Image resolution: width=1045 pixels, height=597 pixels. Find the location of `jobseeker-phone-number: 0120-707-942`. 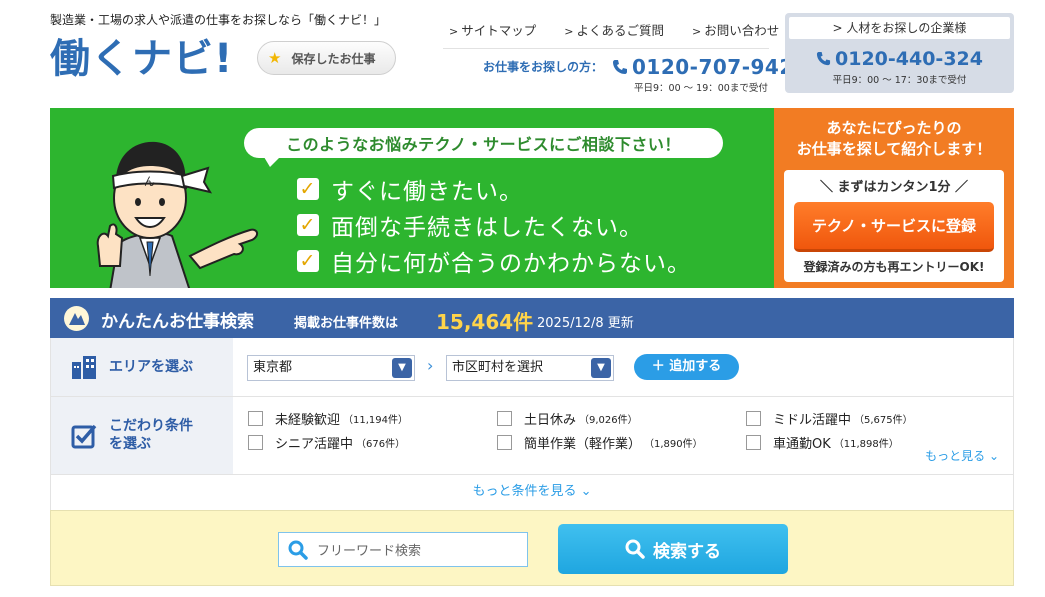

jobseeker-phone-number: 0120-707-942 is located at coordinates (713, 67).